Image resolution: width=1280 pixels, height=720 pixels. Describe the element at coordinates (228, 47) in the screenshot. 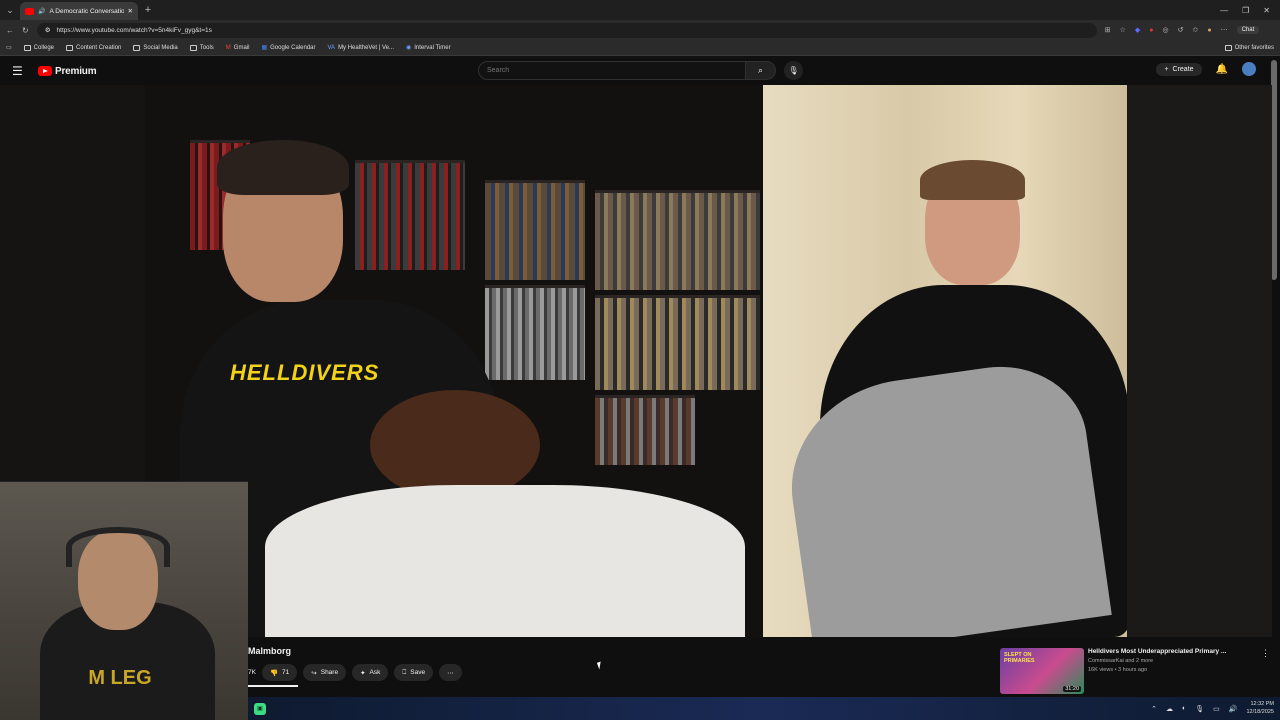

I see `gmail-icon: M` at that location.